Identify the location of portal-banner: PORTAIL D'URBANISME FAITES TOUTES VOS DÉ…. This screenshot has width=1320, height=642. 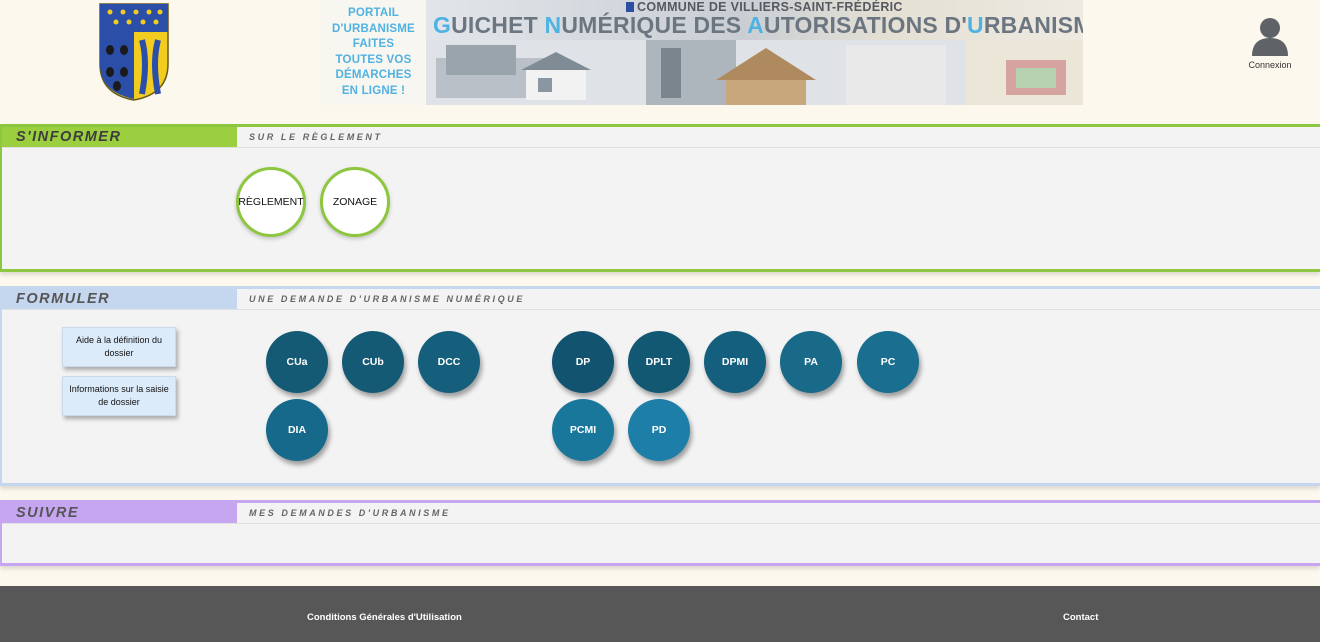
(702, 52).